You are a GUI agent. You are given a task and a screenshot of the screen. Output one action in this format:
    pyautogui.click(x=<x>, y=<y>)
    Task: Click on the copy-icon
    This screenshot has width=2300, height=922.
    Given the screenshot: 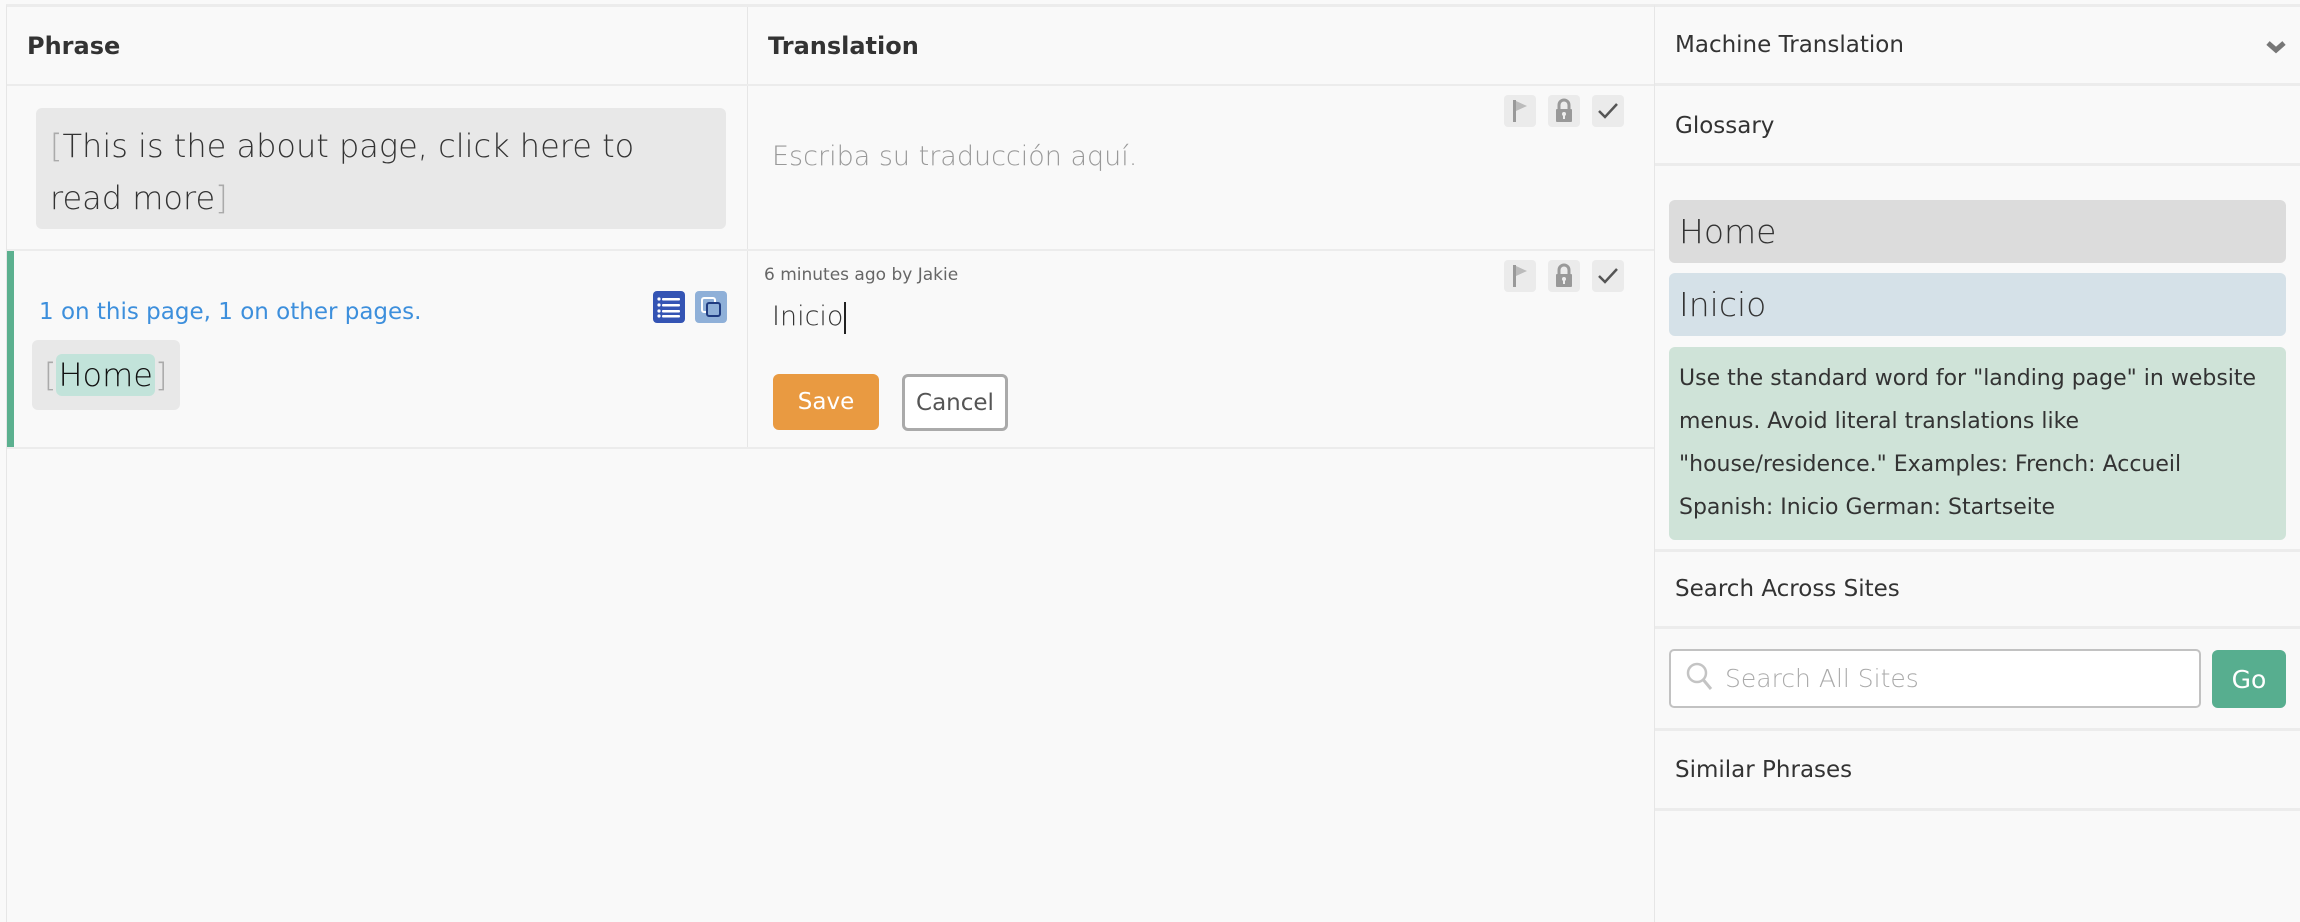 What is the action you would take?
    pyautogui.click(x=711, y=307)
    